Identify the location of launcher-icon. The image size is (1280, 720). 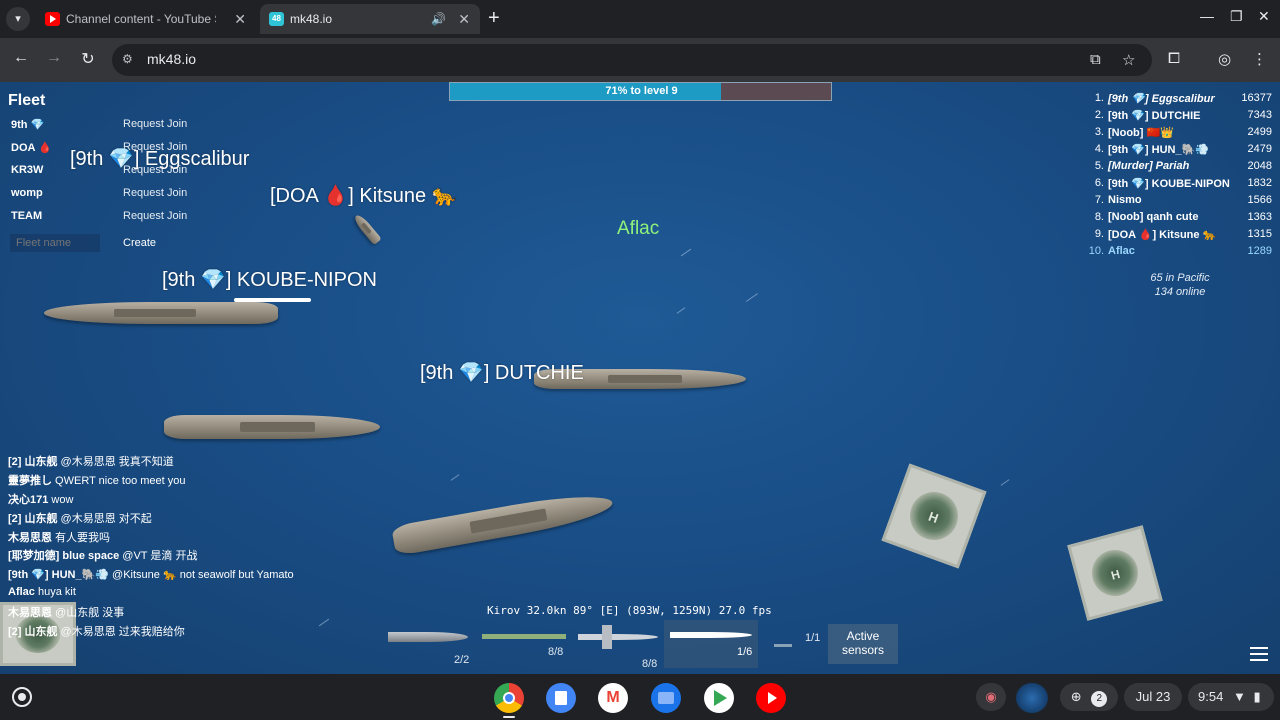
(22, 697).